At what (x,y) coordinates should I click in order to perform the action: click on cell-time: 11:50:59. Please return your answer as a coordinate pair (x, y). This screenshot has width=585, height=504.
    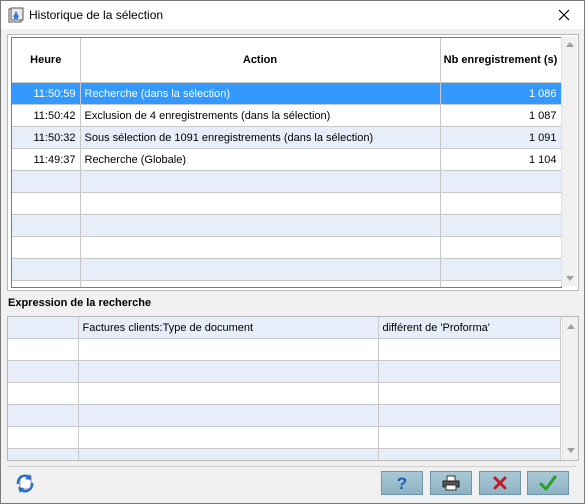
    Looking at the image, I should click on (46, 93).